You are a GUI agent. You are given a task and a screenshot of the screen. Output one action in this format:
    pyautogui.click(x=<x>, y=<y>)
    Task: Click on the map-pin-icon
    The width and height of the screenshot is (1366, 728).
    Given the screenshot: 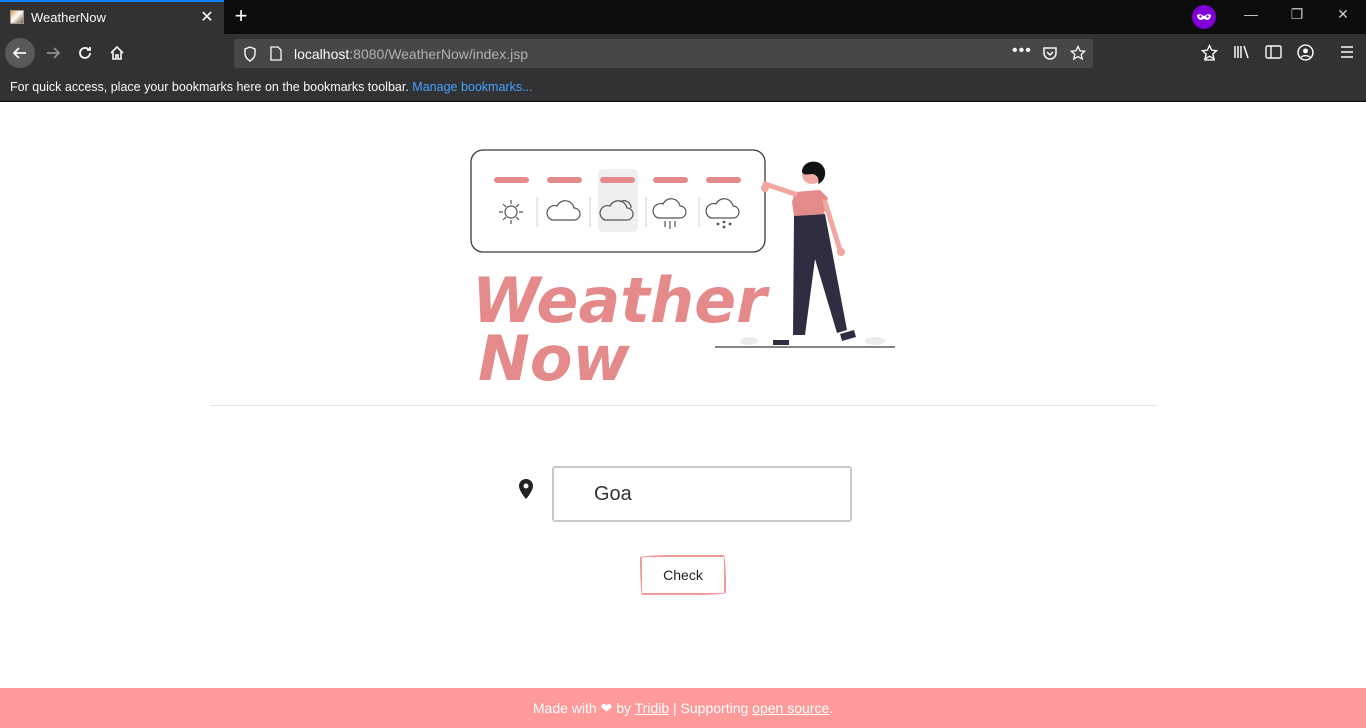 What is the action you would take?
    pyautogui.click(x=526, y=489)
    